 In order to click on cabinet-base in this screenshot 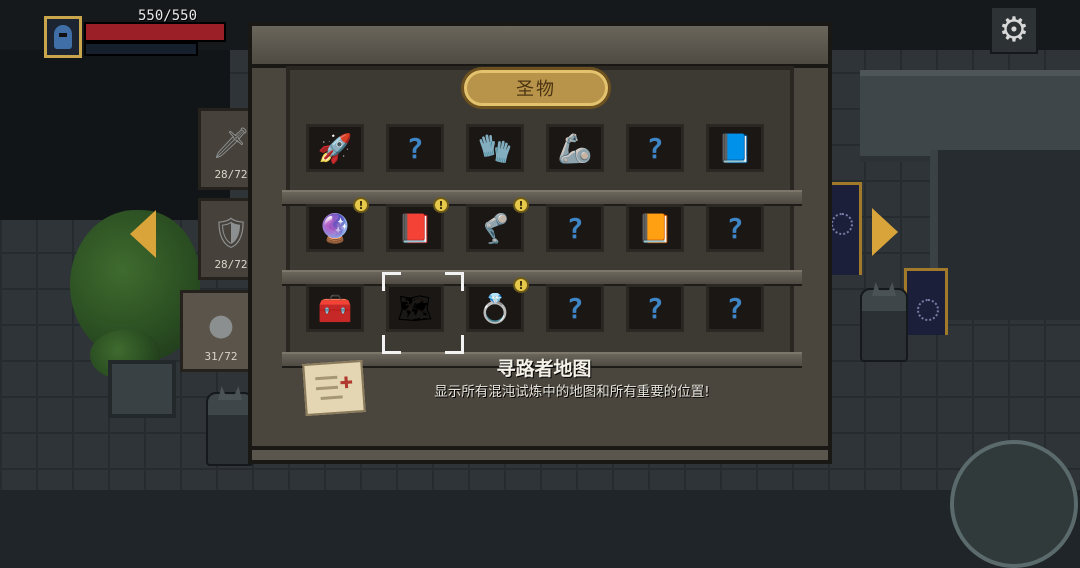, I will do `click(540, 455)`.